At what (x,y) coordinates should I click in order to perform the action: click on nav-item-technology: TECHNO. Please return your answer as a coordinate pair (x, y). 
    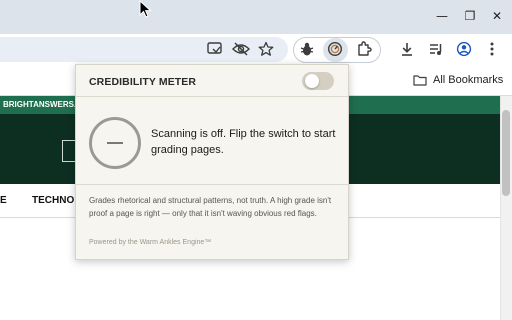
    Looking at the image, I should click on (53, 200).